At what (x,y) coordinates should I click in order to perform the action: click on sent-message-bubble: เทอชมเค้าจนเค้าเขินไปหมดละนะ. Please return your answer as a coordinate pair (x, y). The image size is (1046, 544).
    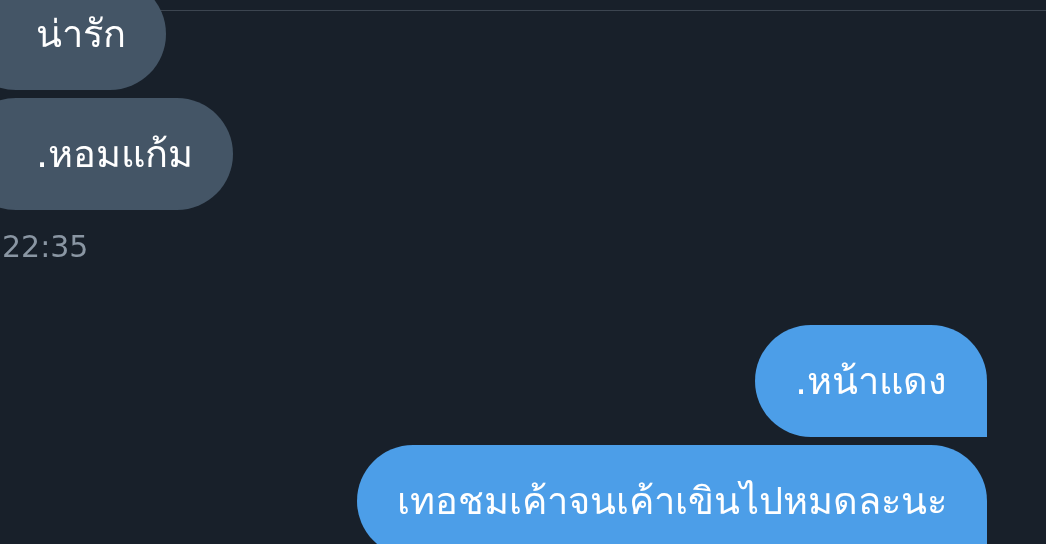
    Looking at the image, I should click on (672, 494).